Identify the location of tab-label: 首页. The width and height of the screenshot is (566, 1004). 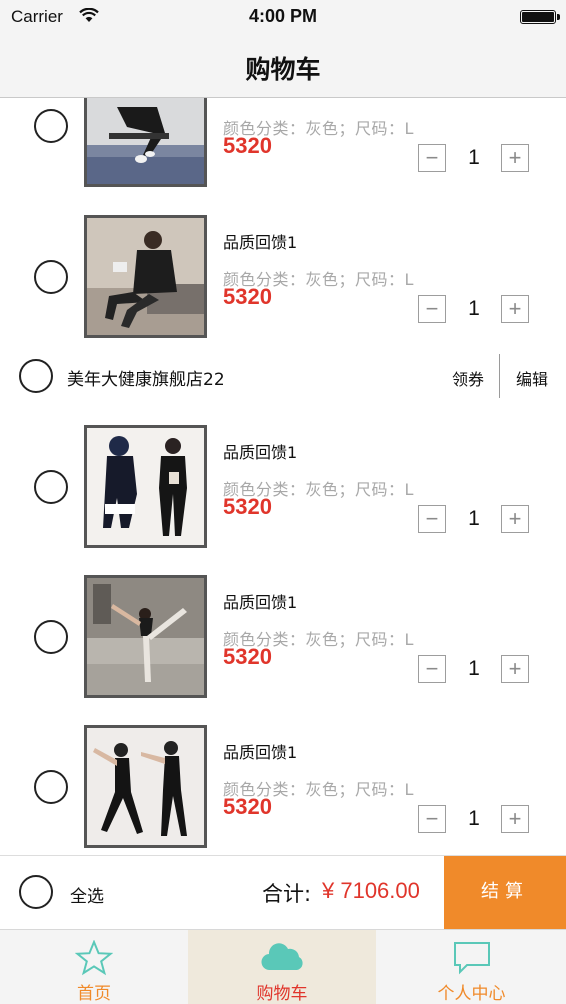
(94, 994).